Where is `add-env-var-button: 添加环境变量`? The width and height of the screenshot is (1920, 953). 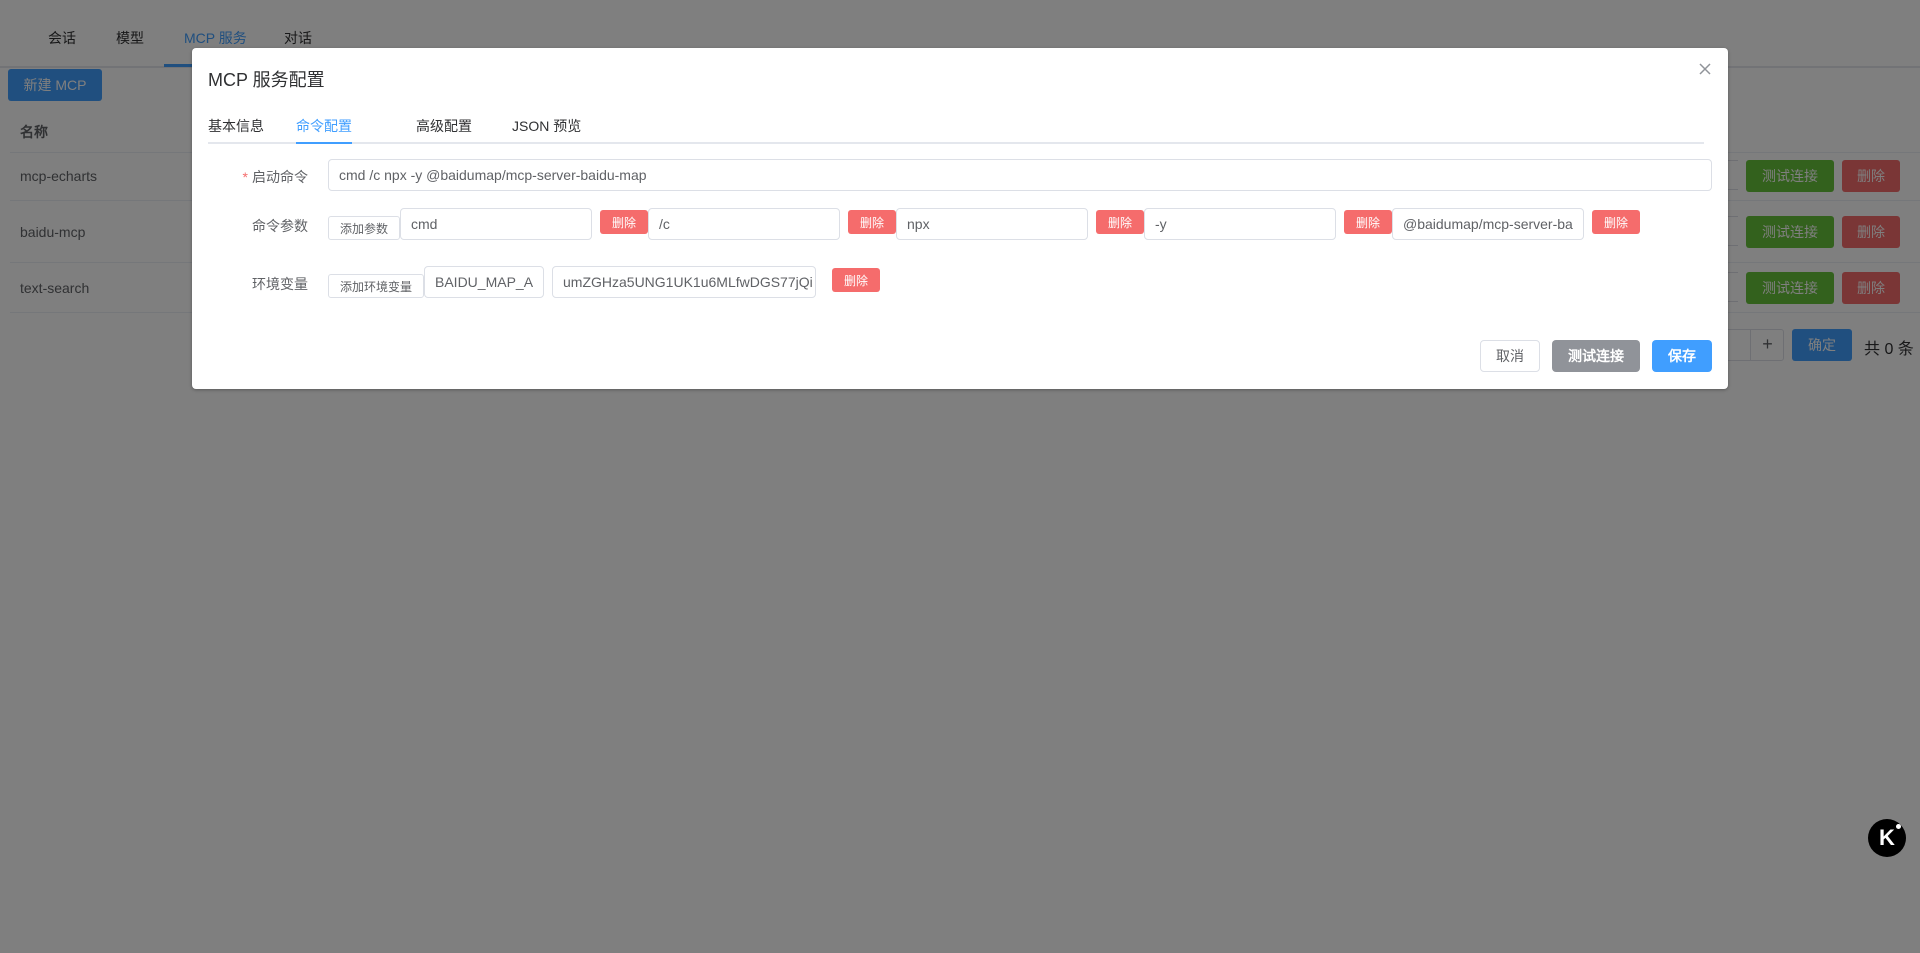 add-env-var-button: 添加环境变量 is located at coordinates (376, 286).